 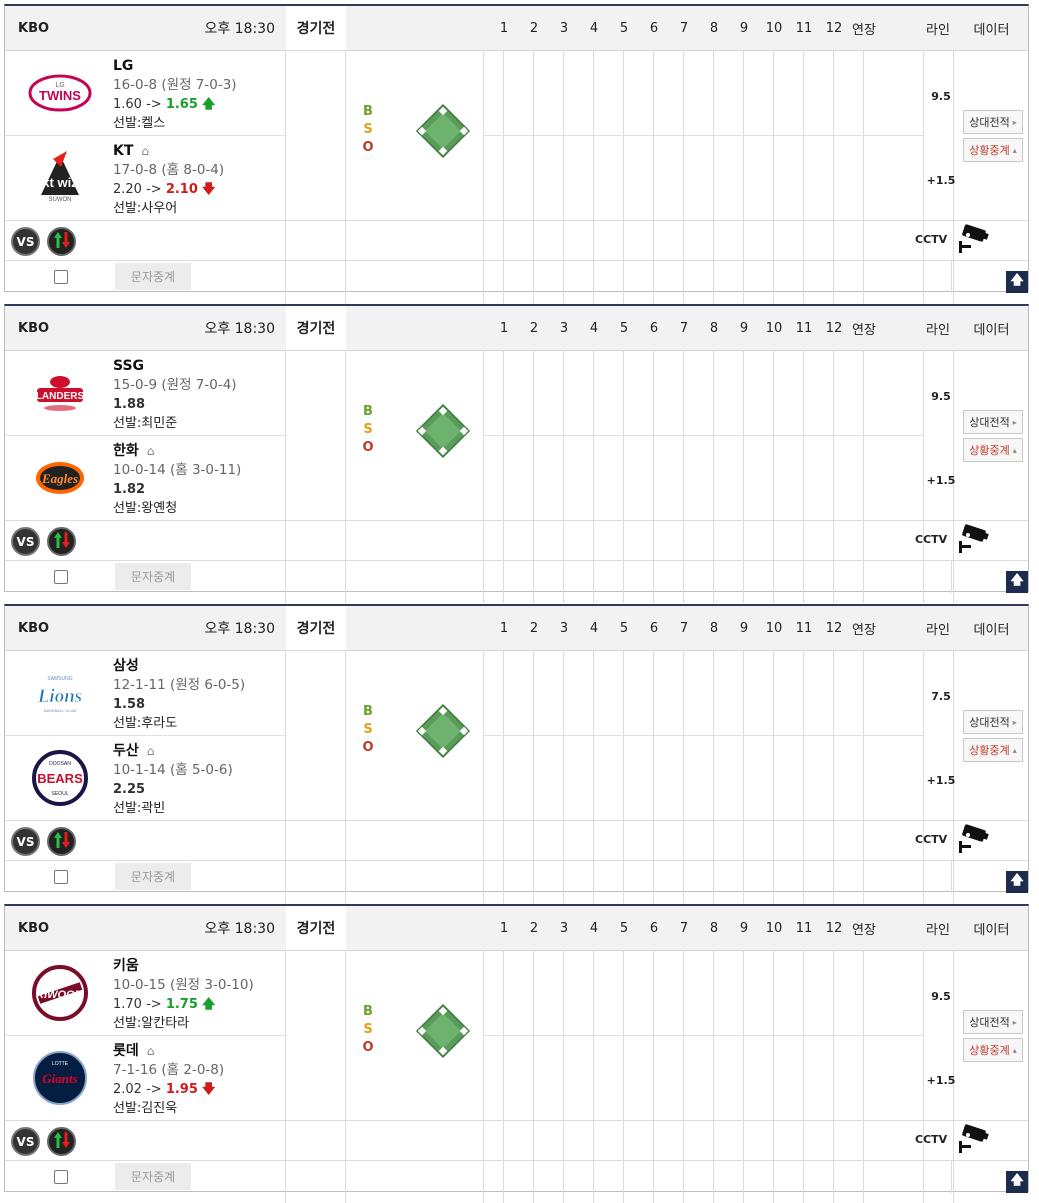 I want to click on svg-text: TWINS, so click(x=60, y=95).